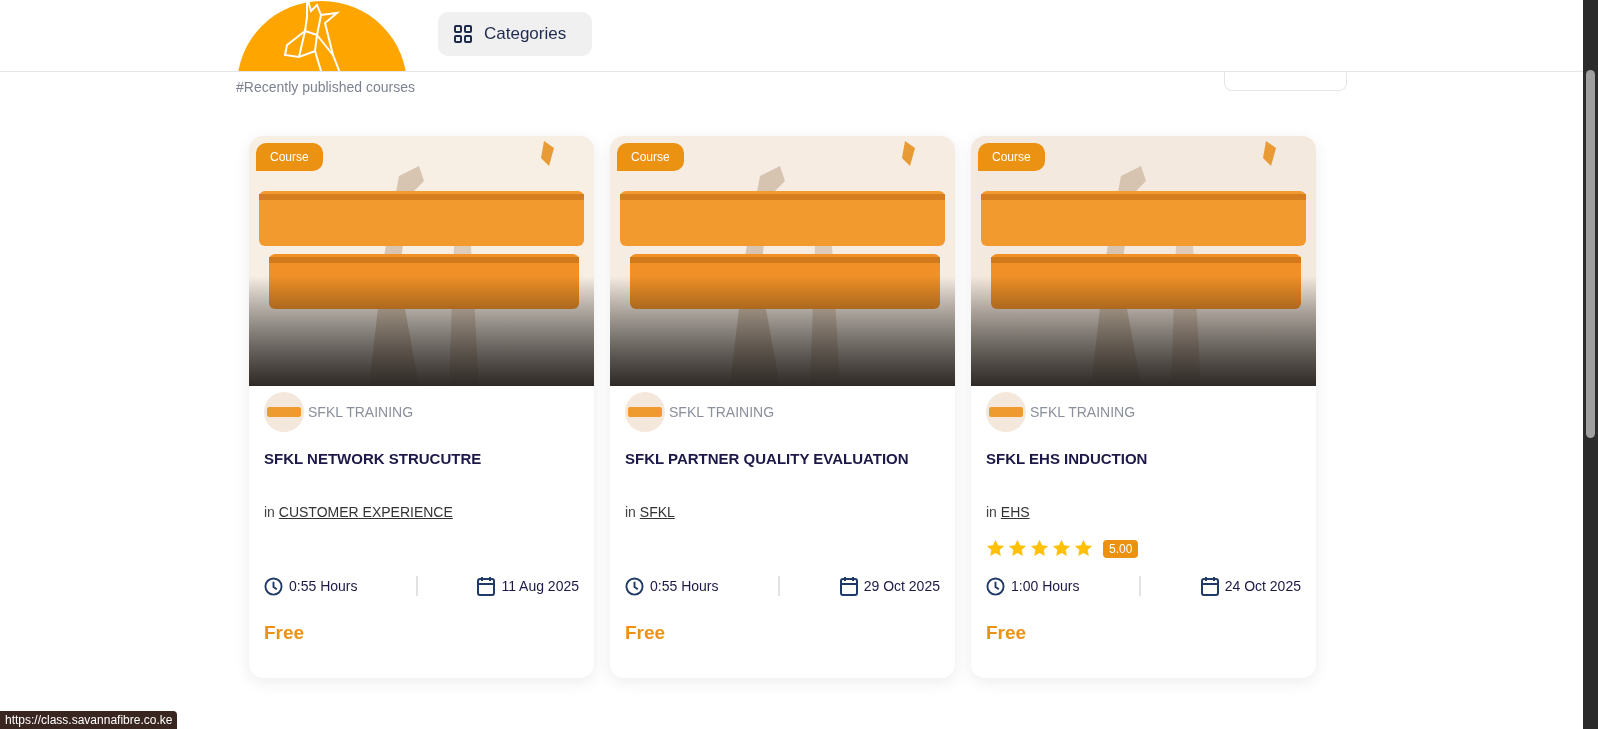 This screenshot has height=729, width=1598. What do you see at coordinates (540, 586) in the screenshot?
I see `course-date: 11 Aug 2025` at bounding box center [540, 586].